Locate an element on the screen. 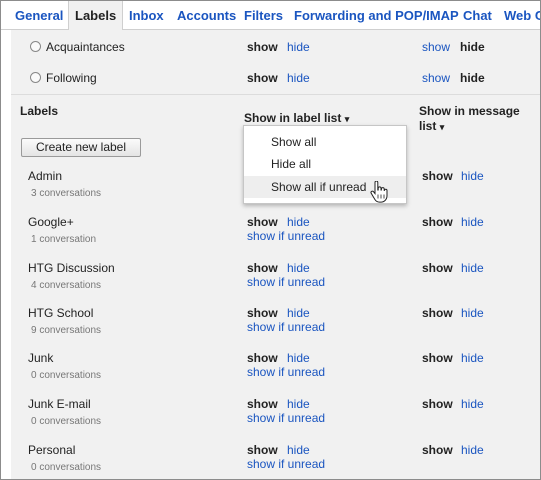 The width and height of the screenshot is (541, 480). labels-section-title: Labels is located at coordinates (39, 111).